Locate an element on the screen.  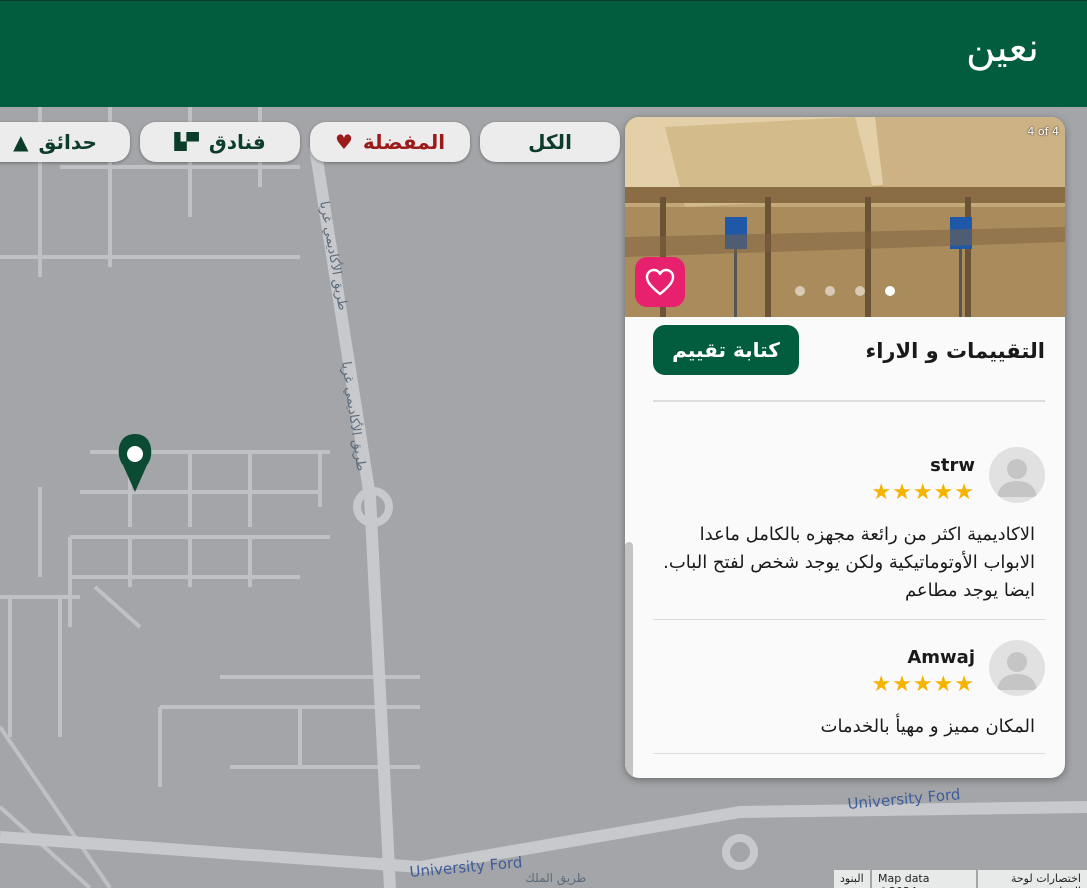
write-review-button: كتابة تقييم is located at coordinates (726, 350).